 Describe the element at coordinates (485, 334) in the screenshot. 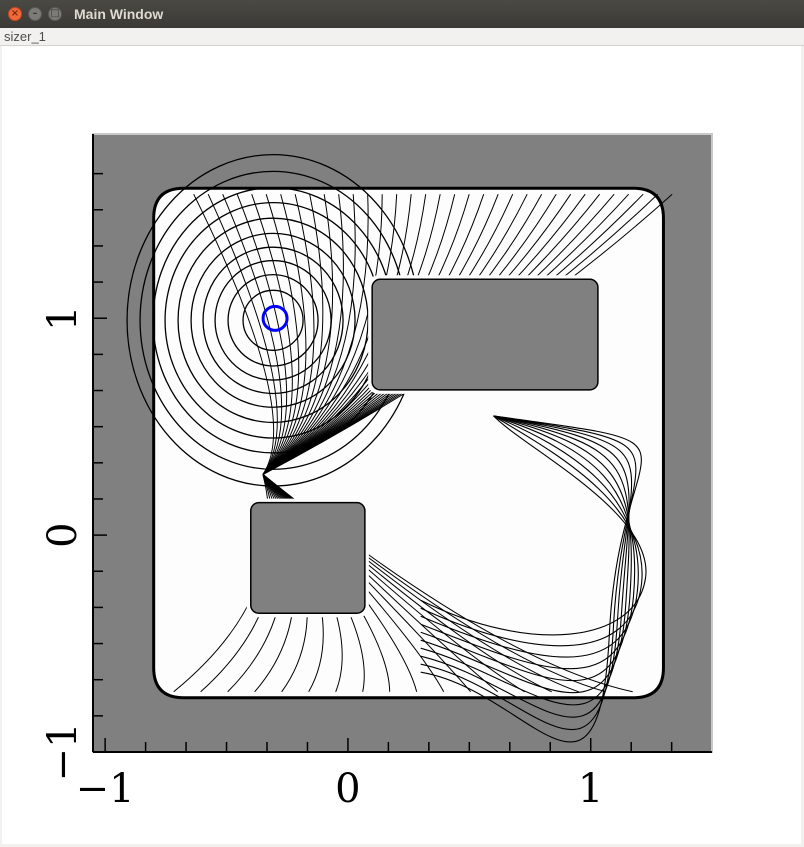

I see `upper-obstacle` at that location.